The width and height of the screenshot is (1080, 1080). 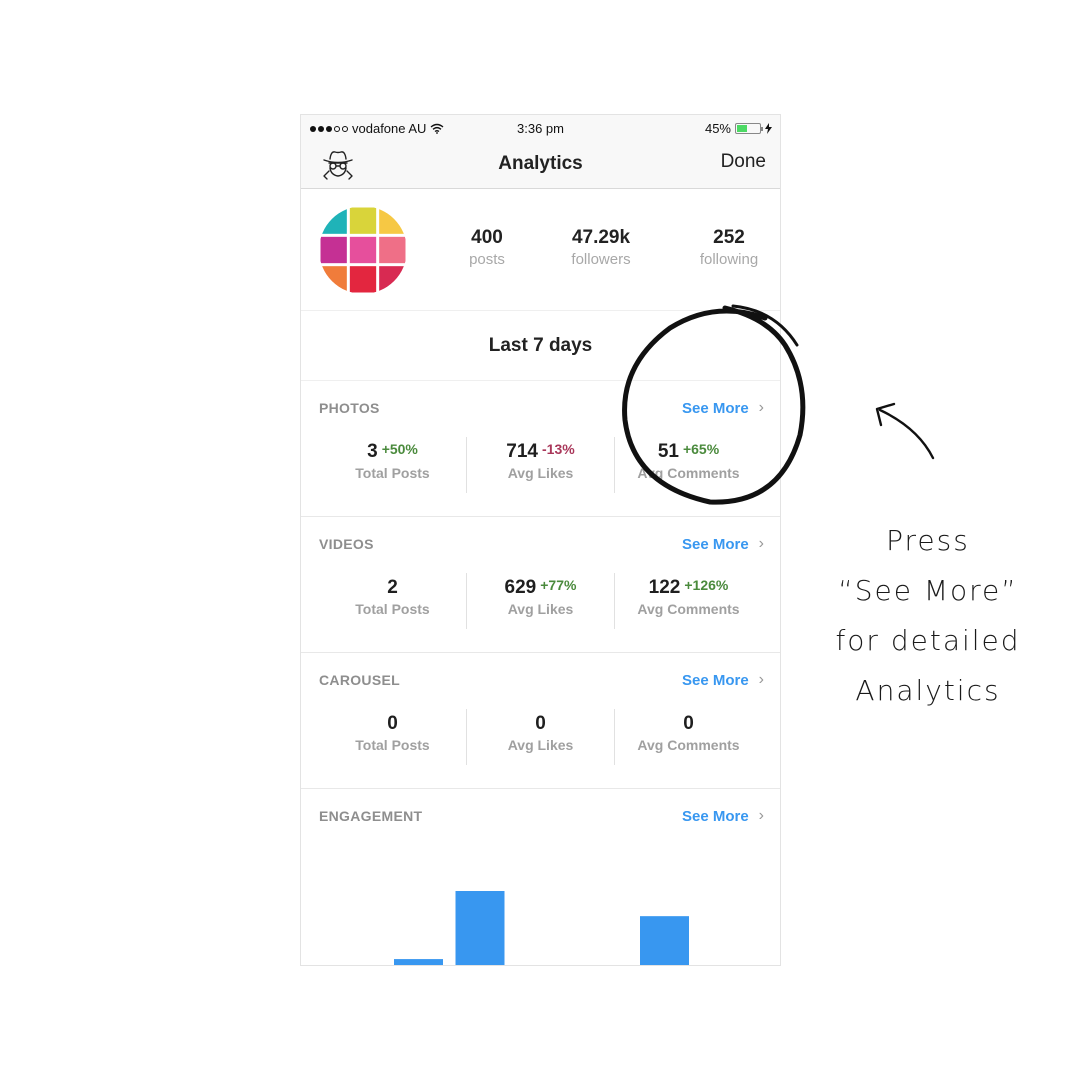 I want to click on metric: 0 Total Posts, so click(x=393, y=737).